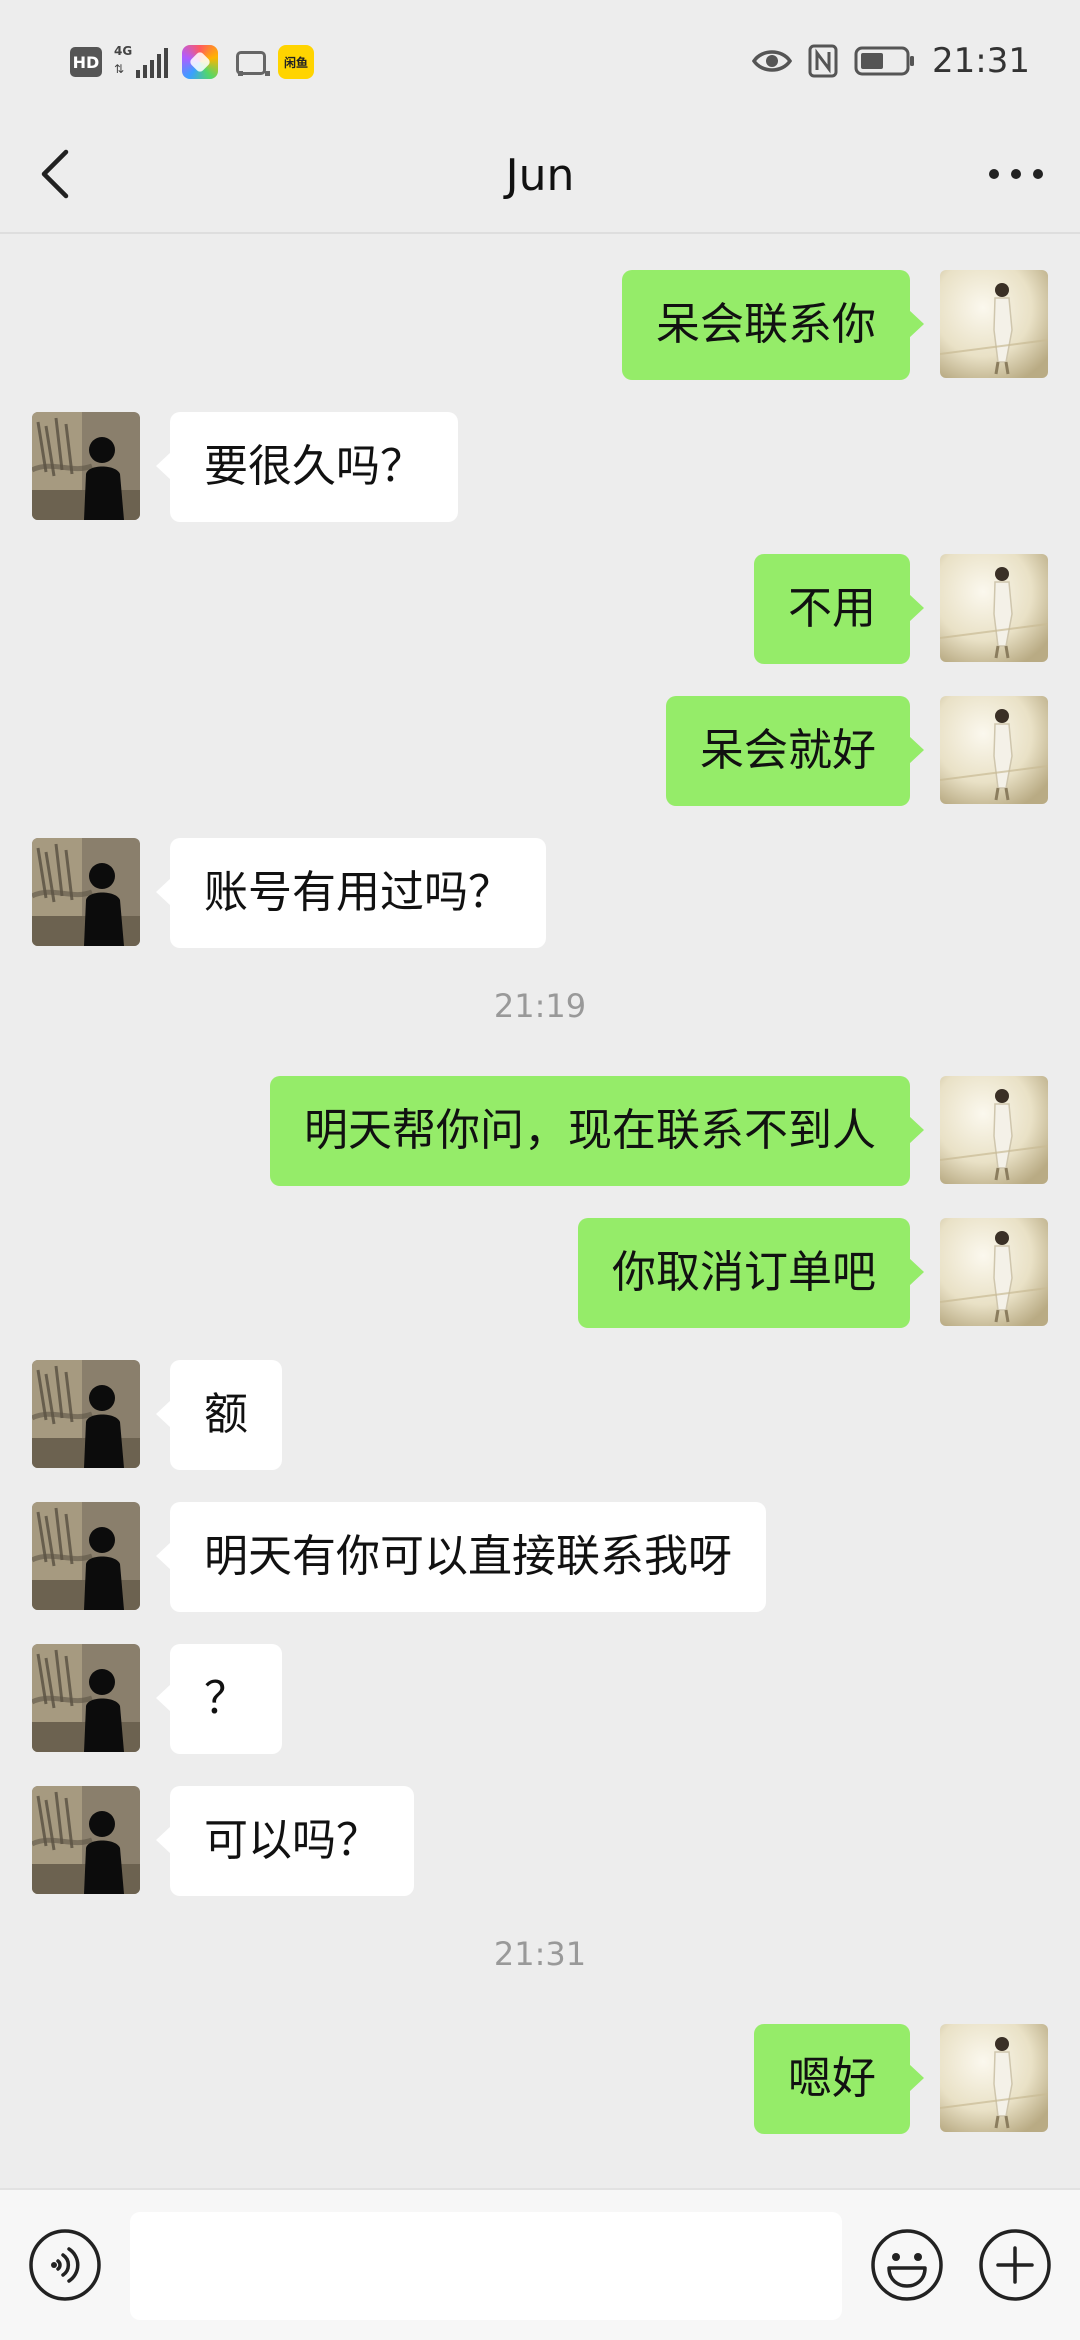  I want to click on status-right: 21:31, so click(891, 61).